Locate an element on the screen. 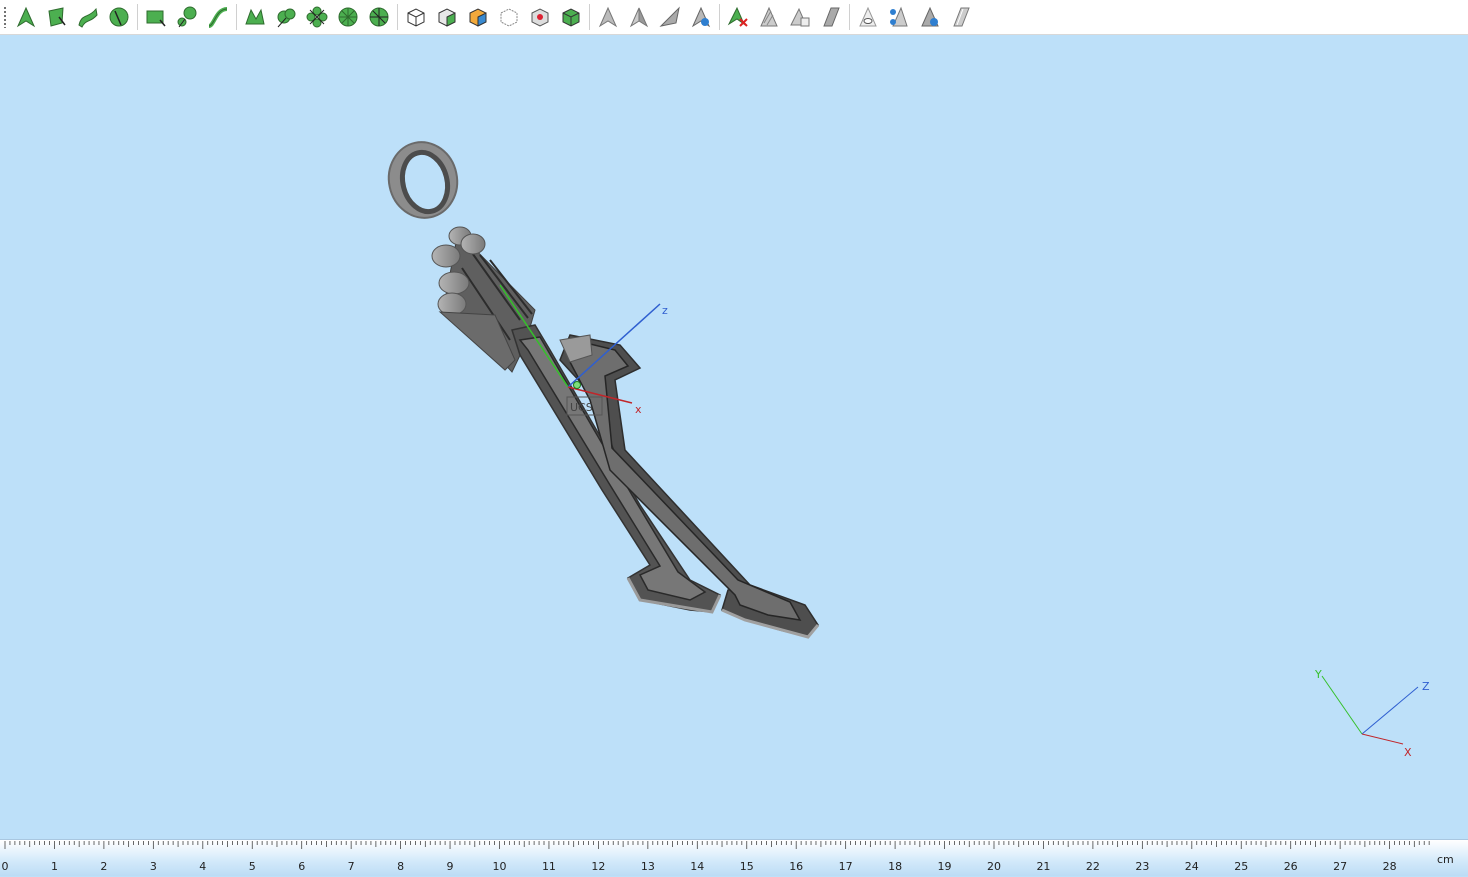  select-surface-tool is located at coordinates (57, 17).